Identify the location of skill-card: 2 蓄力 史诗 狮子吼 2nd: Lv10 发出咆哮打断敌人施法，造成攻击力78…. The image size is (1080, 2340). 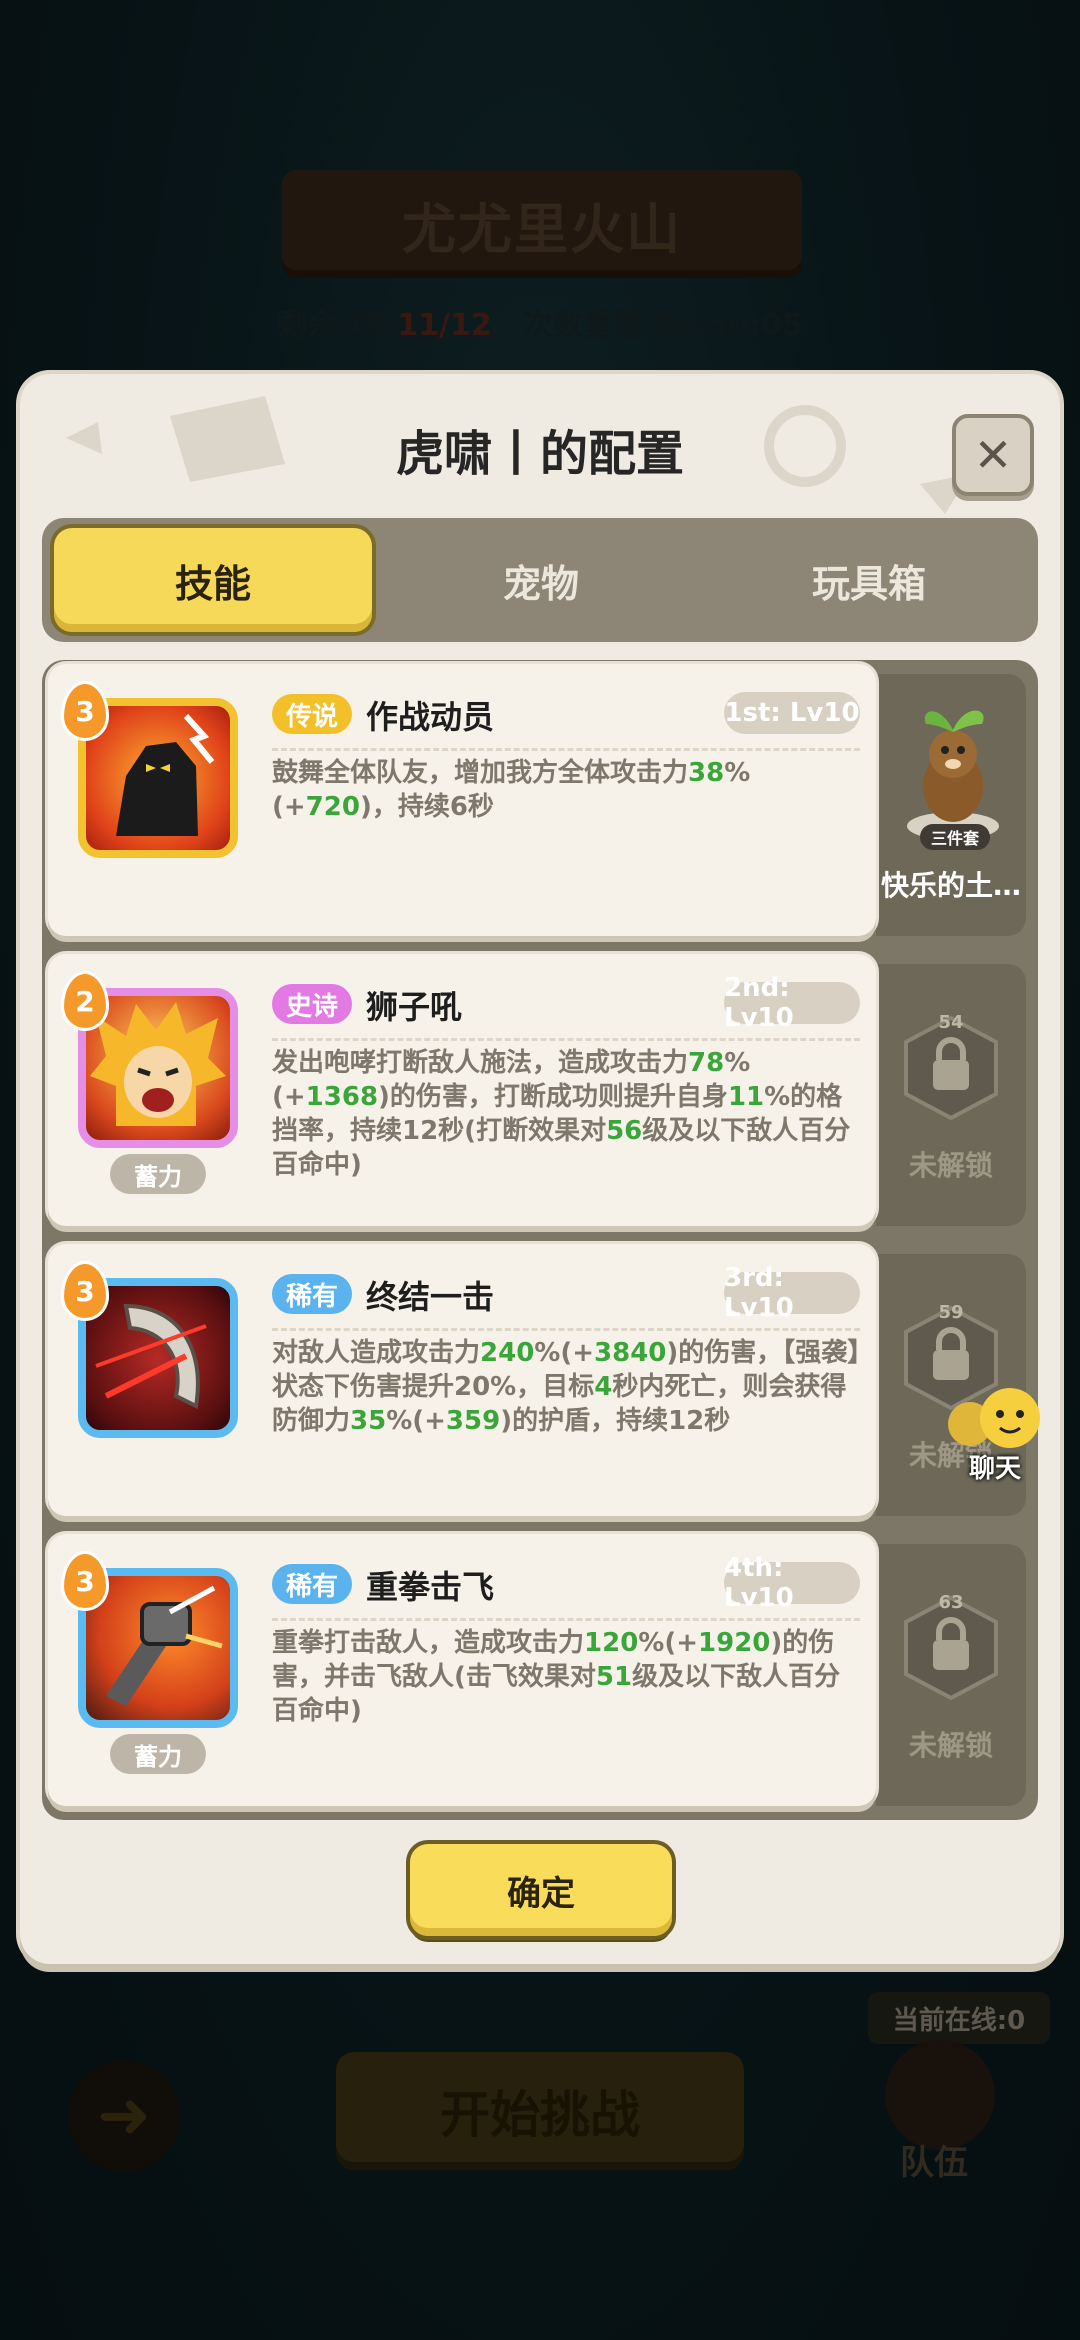
(462, 1090).